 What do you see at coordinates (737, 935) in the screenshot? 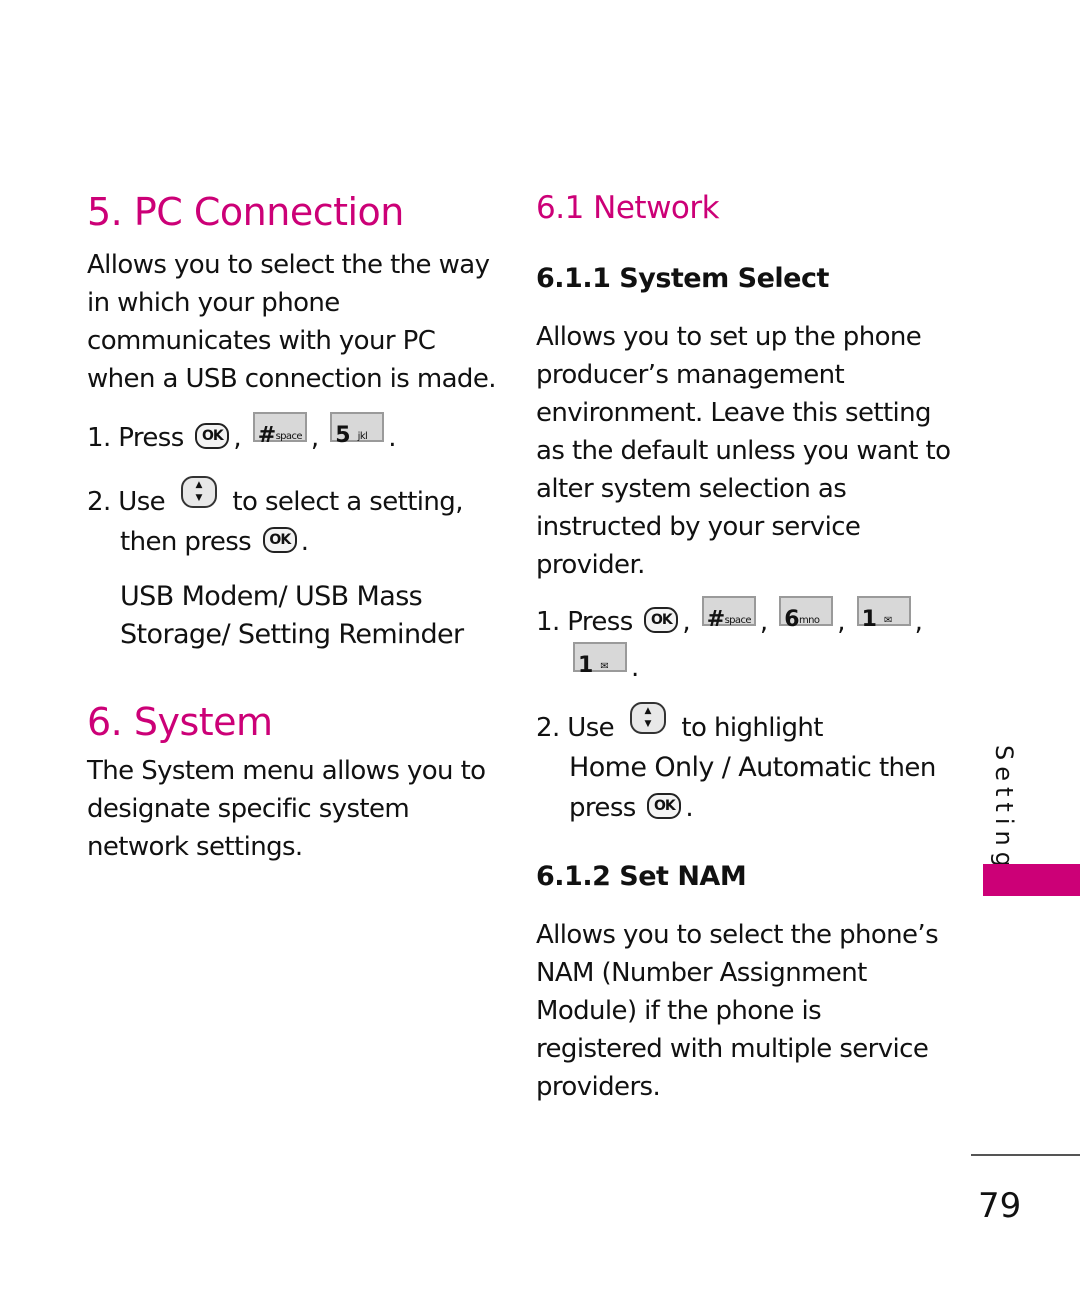
I see `text-line: Allows you to select the phone’s` at bounding box center [737, 935].